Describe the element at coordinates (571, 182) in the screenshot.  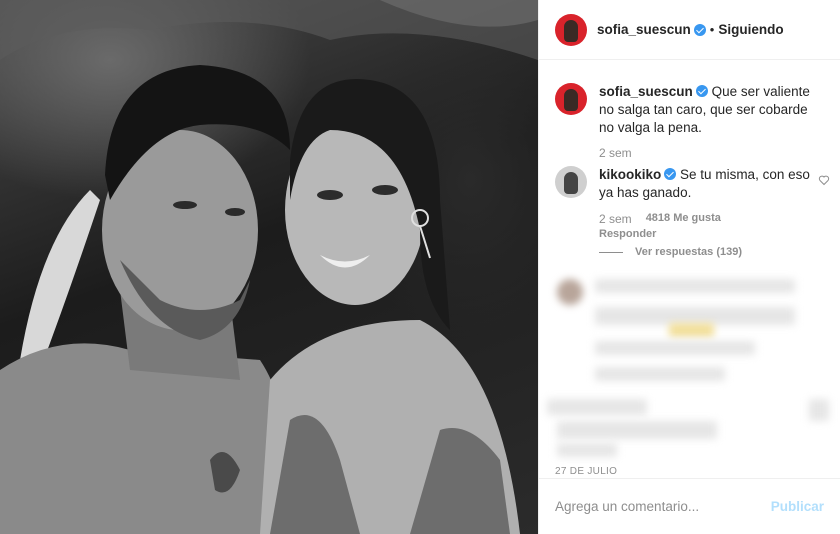
I see `comment-avatar` at that location.